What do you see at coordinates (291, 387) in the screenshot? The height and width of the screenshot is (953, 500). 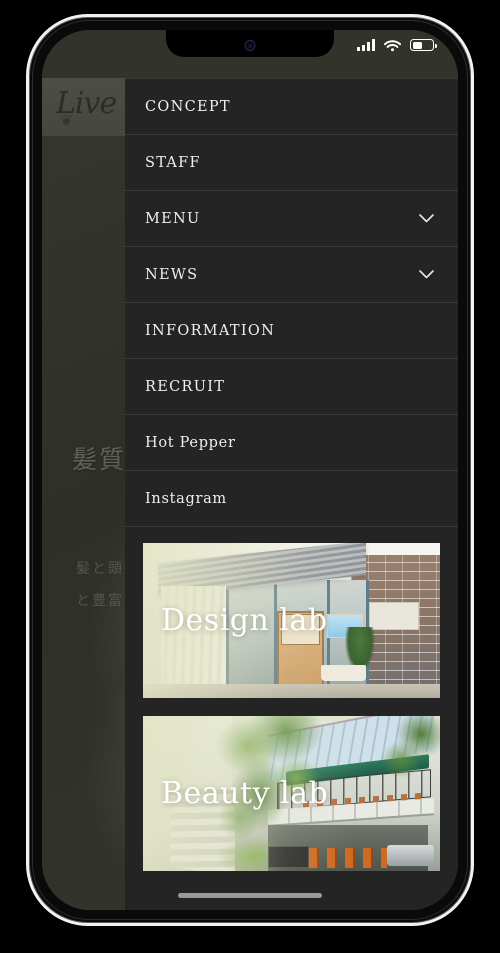 I see `menu-item-recruit: RECRUIT` at bounding box center [291, 387].